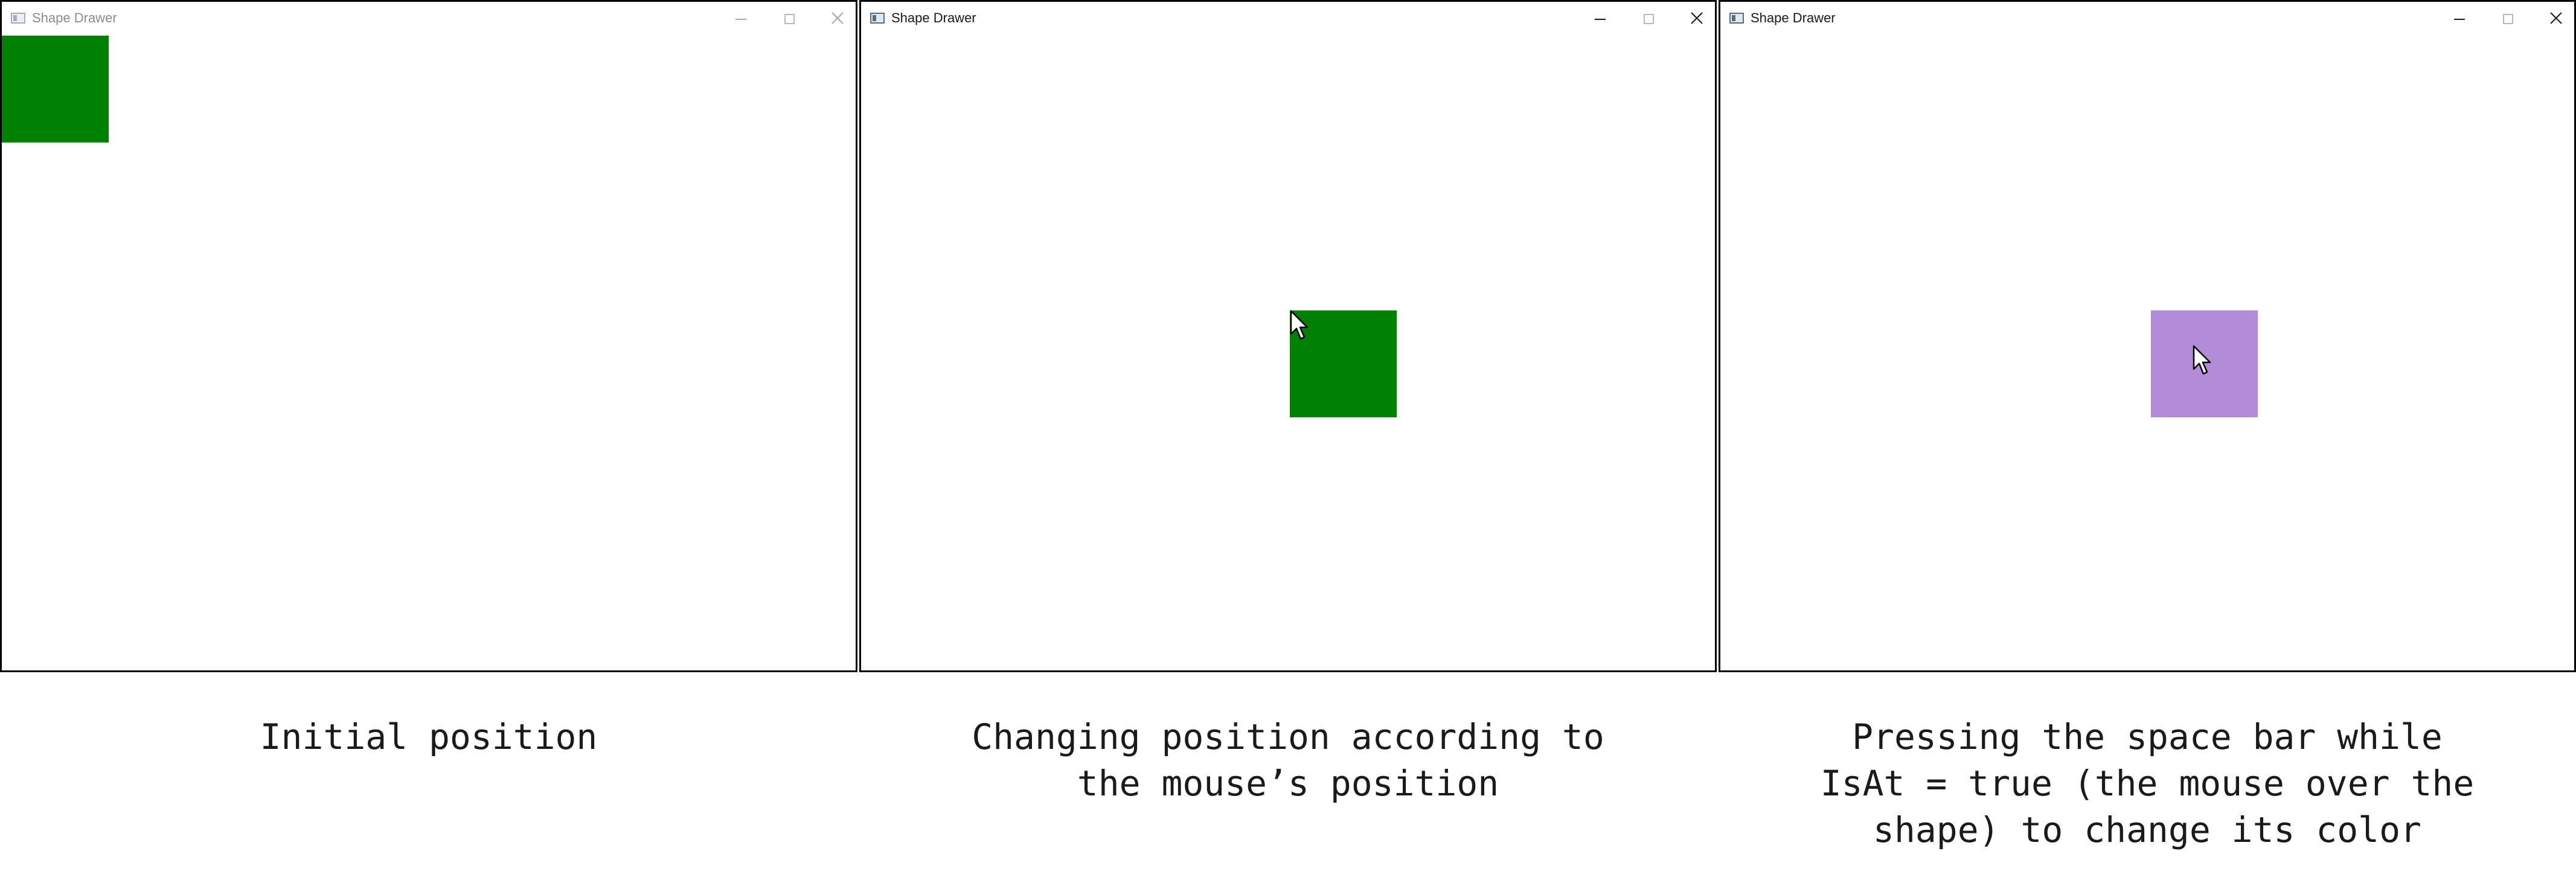 The height and width of the screenshot is (886, 2576). I want to click on panel-caption: Initial position, so click(429, 736).